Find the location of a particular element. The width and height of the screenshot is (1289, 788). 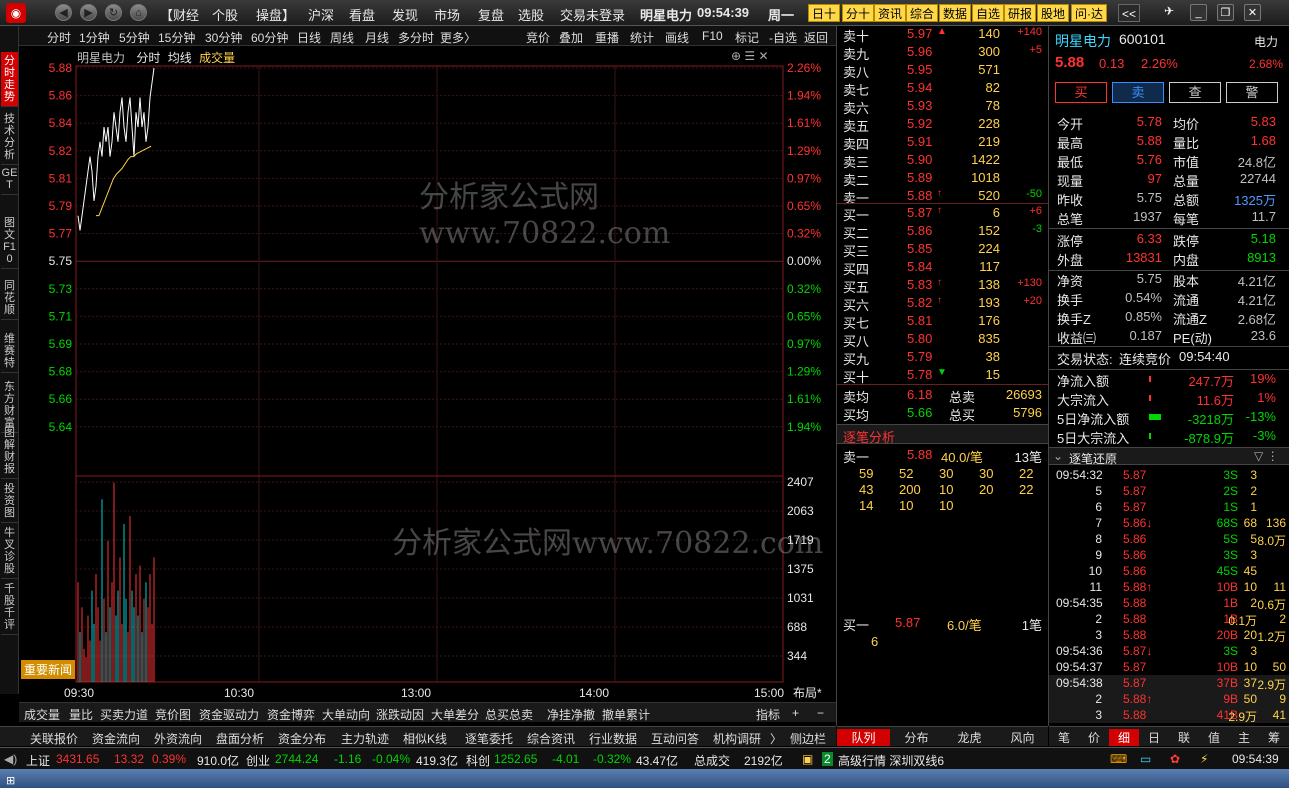

tick-row: 09:54:32 5.87 3S 3 is located at coordinates (1169, 475).